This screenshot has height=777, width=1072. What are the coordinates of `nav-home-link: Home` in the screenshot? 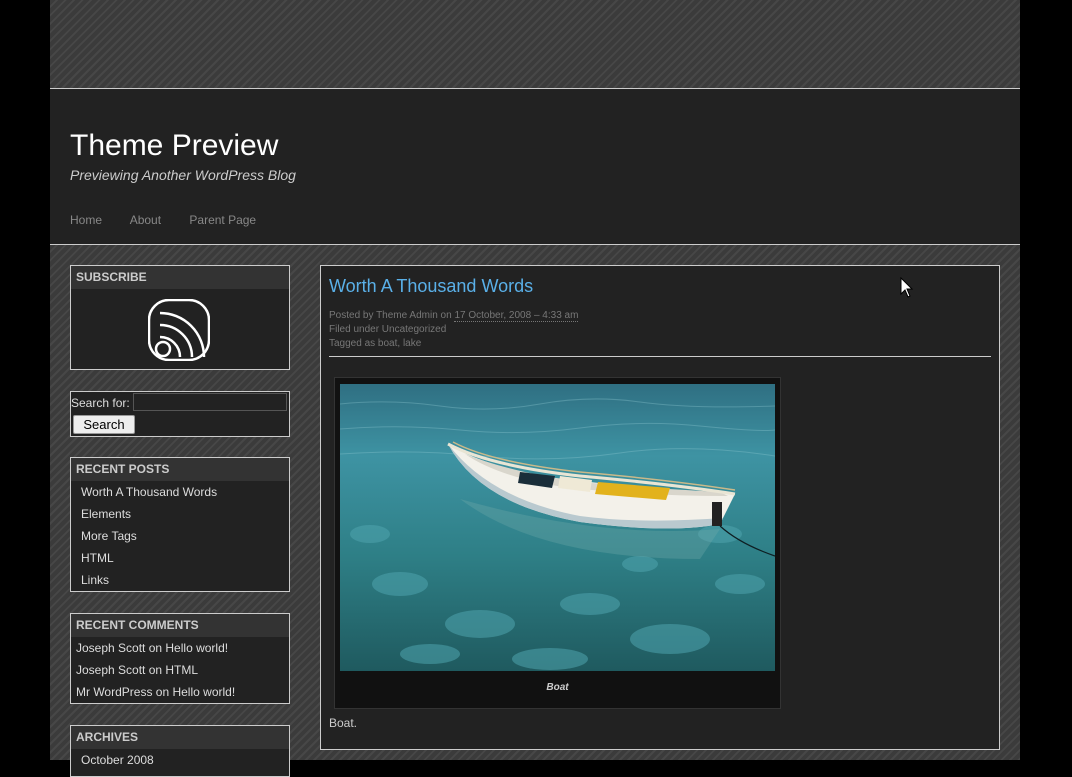 It's located at (86, 220).